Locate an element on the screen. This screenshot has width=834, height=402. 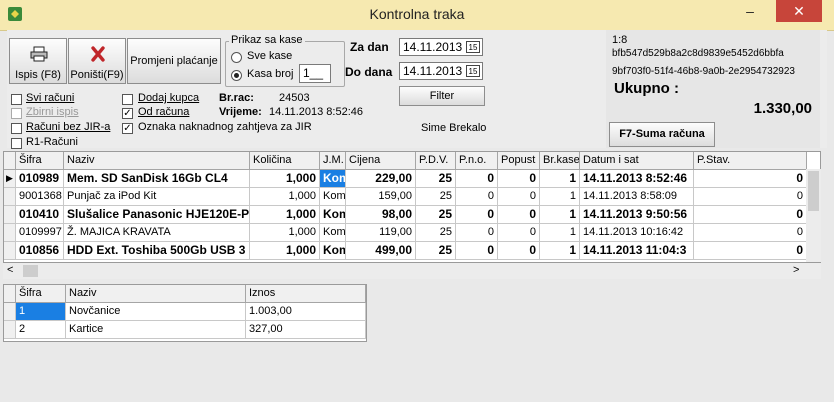
row-indicator: ▶ is located at coordinates (10, 179).